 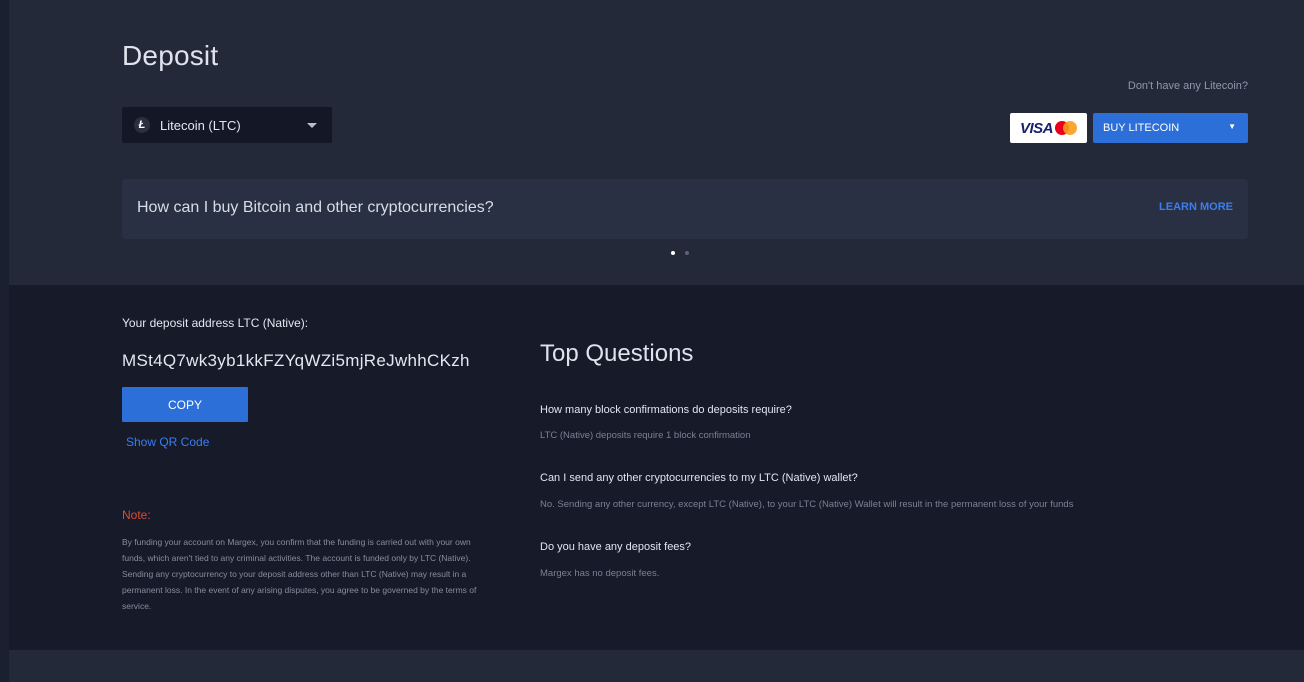 I want to click on visa-logo: VISA, so click(x=1036, y=128).